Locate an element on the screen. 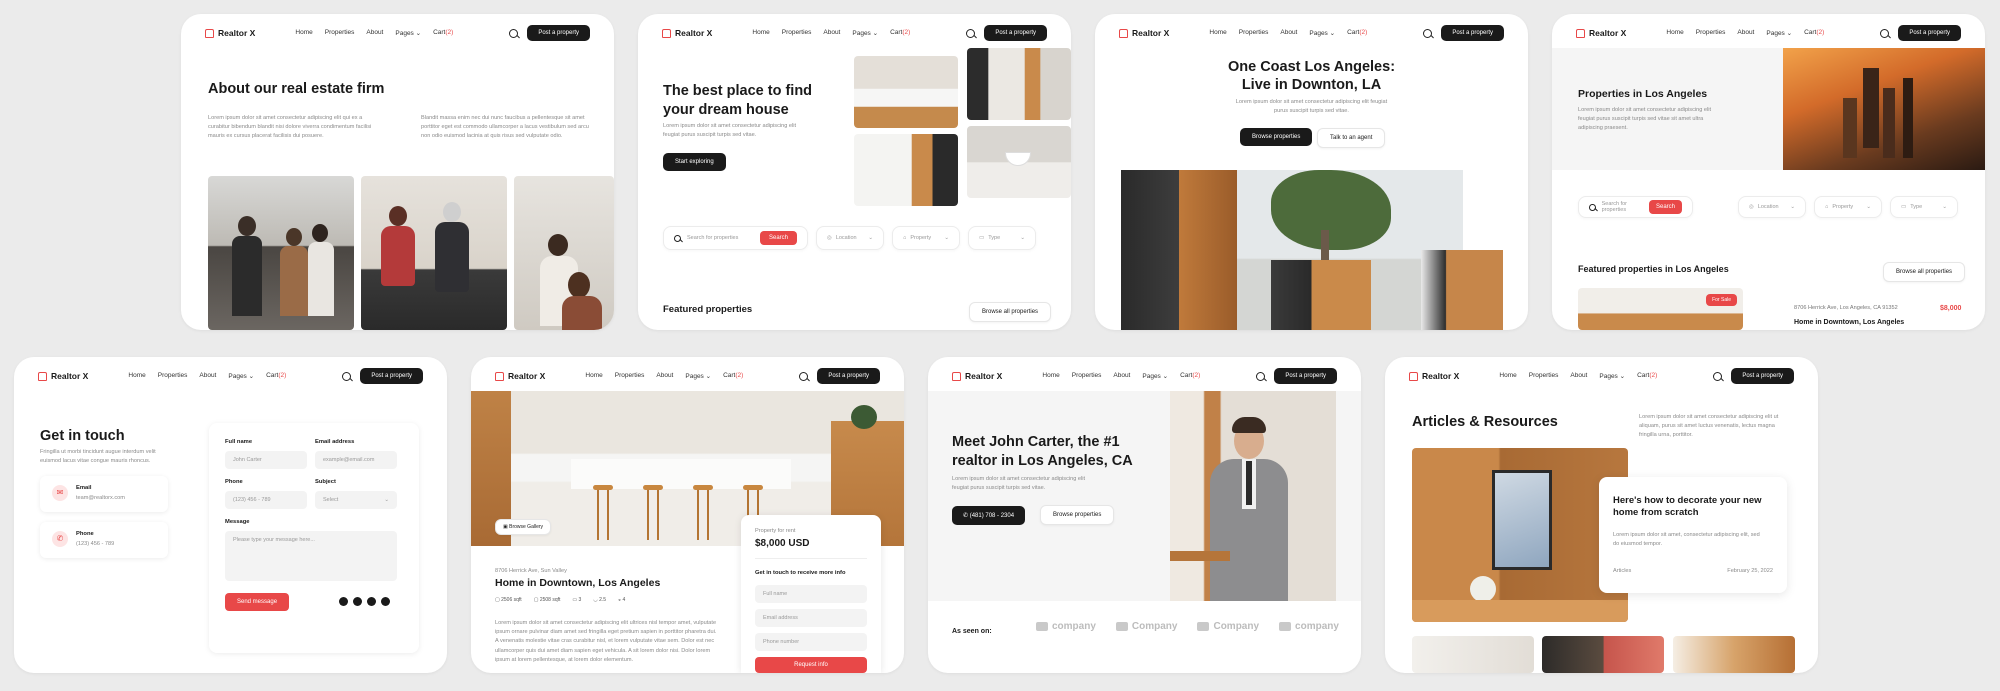 Image resolution: width=2000 pixels, height=691 pixels. phone-input: Phone number is located at coordinates (811, 642).